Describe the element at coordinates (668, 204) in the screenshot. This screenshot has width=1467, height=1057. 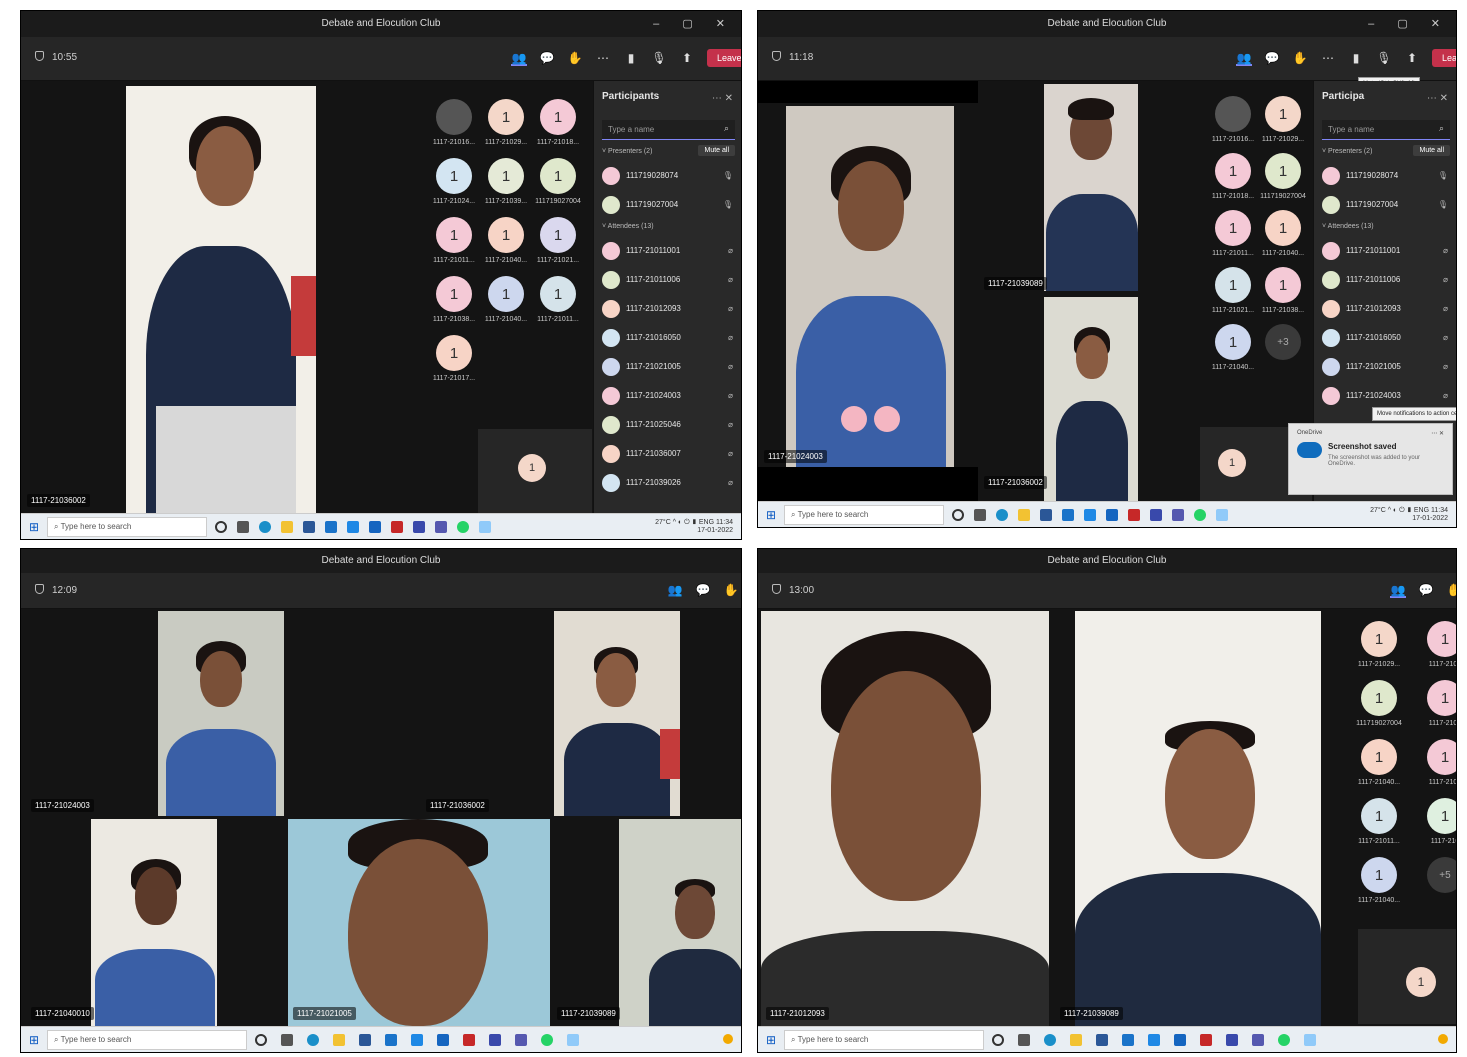
I see `participant-row: 111719027004 🎙` at that location.